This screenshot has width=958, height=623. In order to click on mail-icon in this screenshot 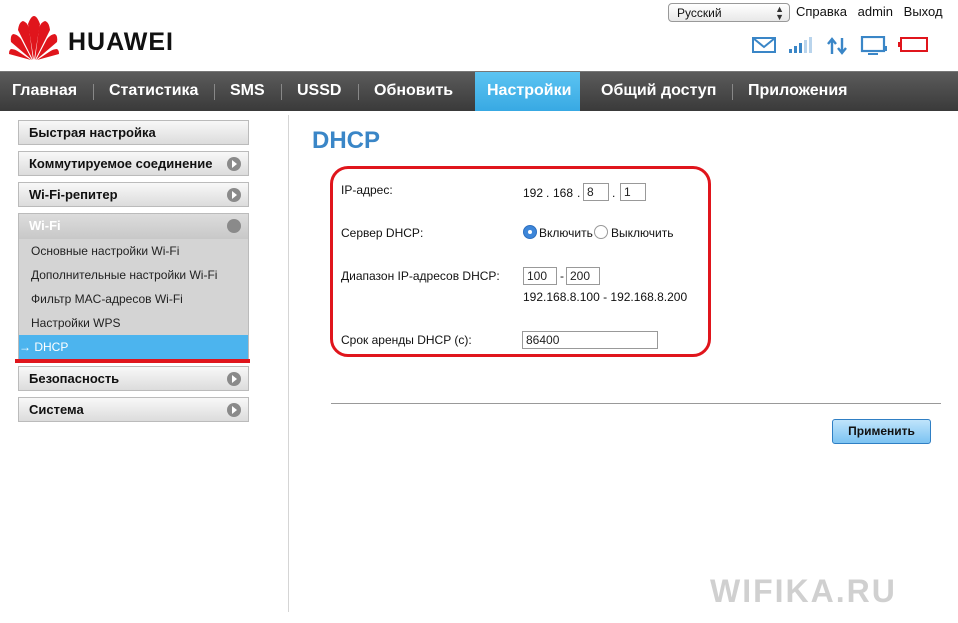, I will do `click(764, 45)`.